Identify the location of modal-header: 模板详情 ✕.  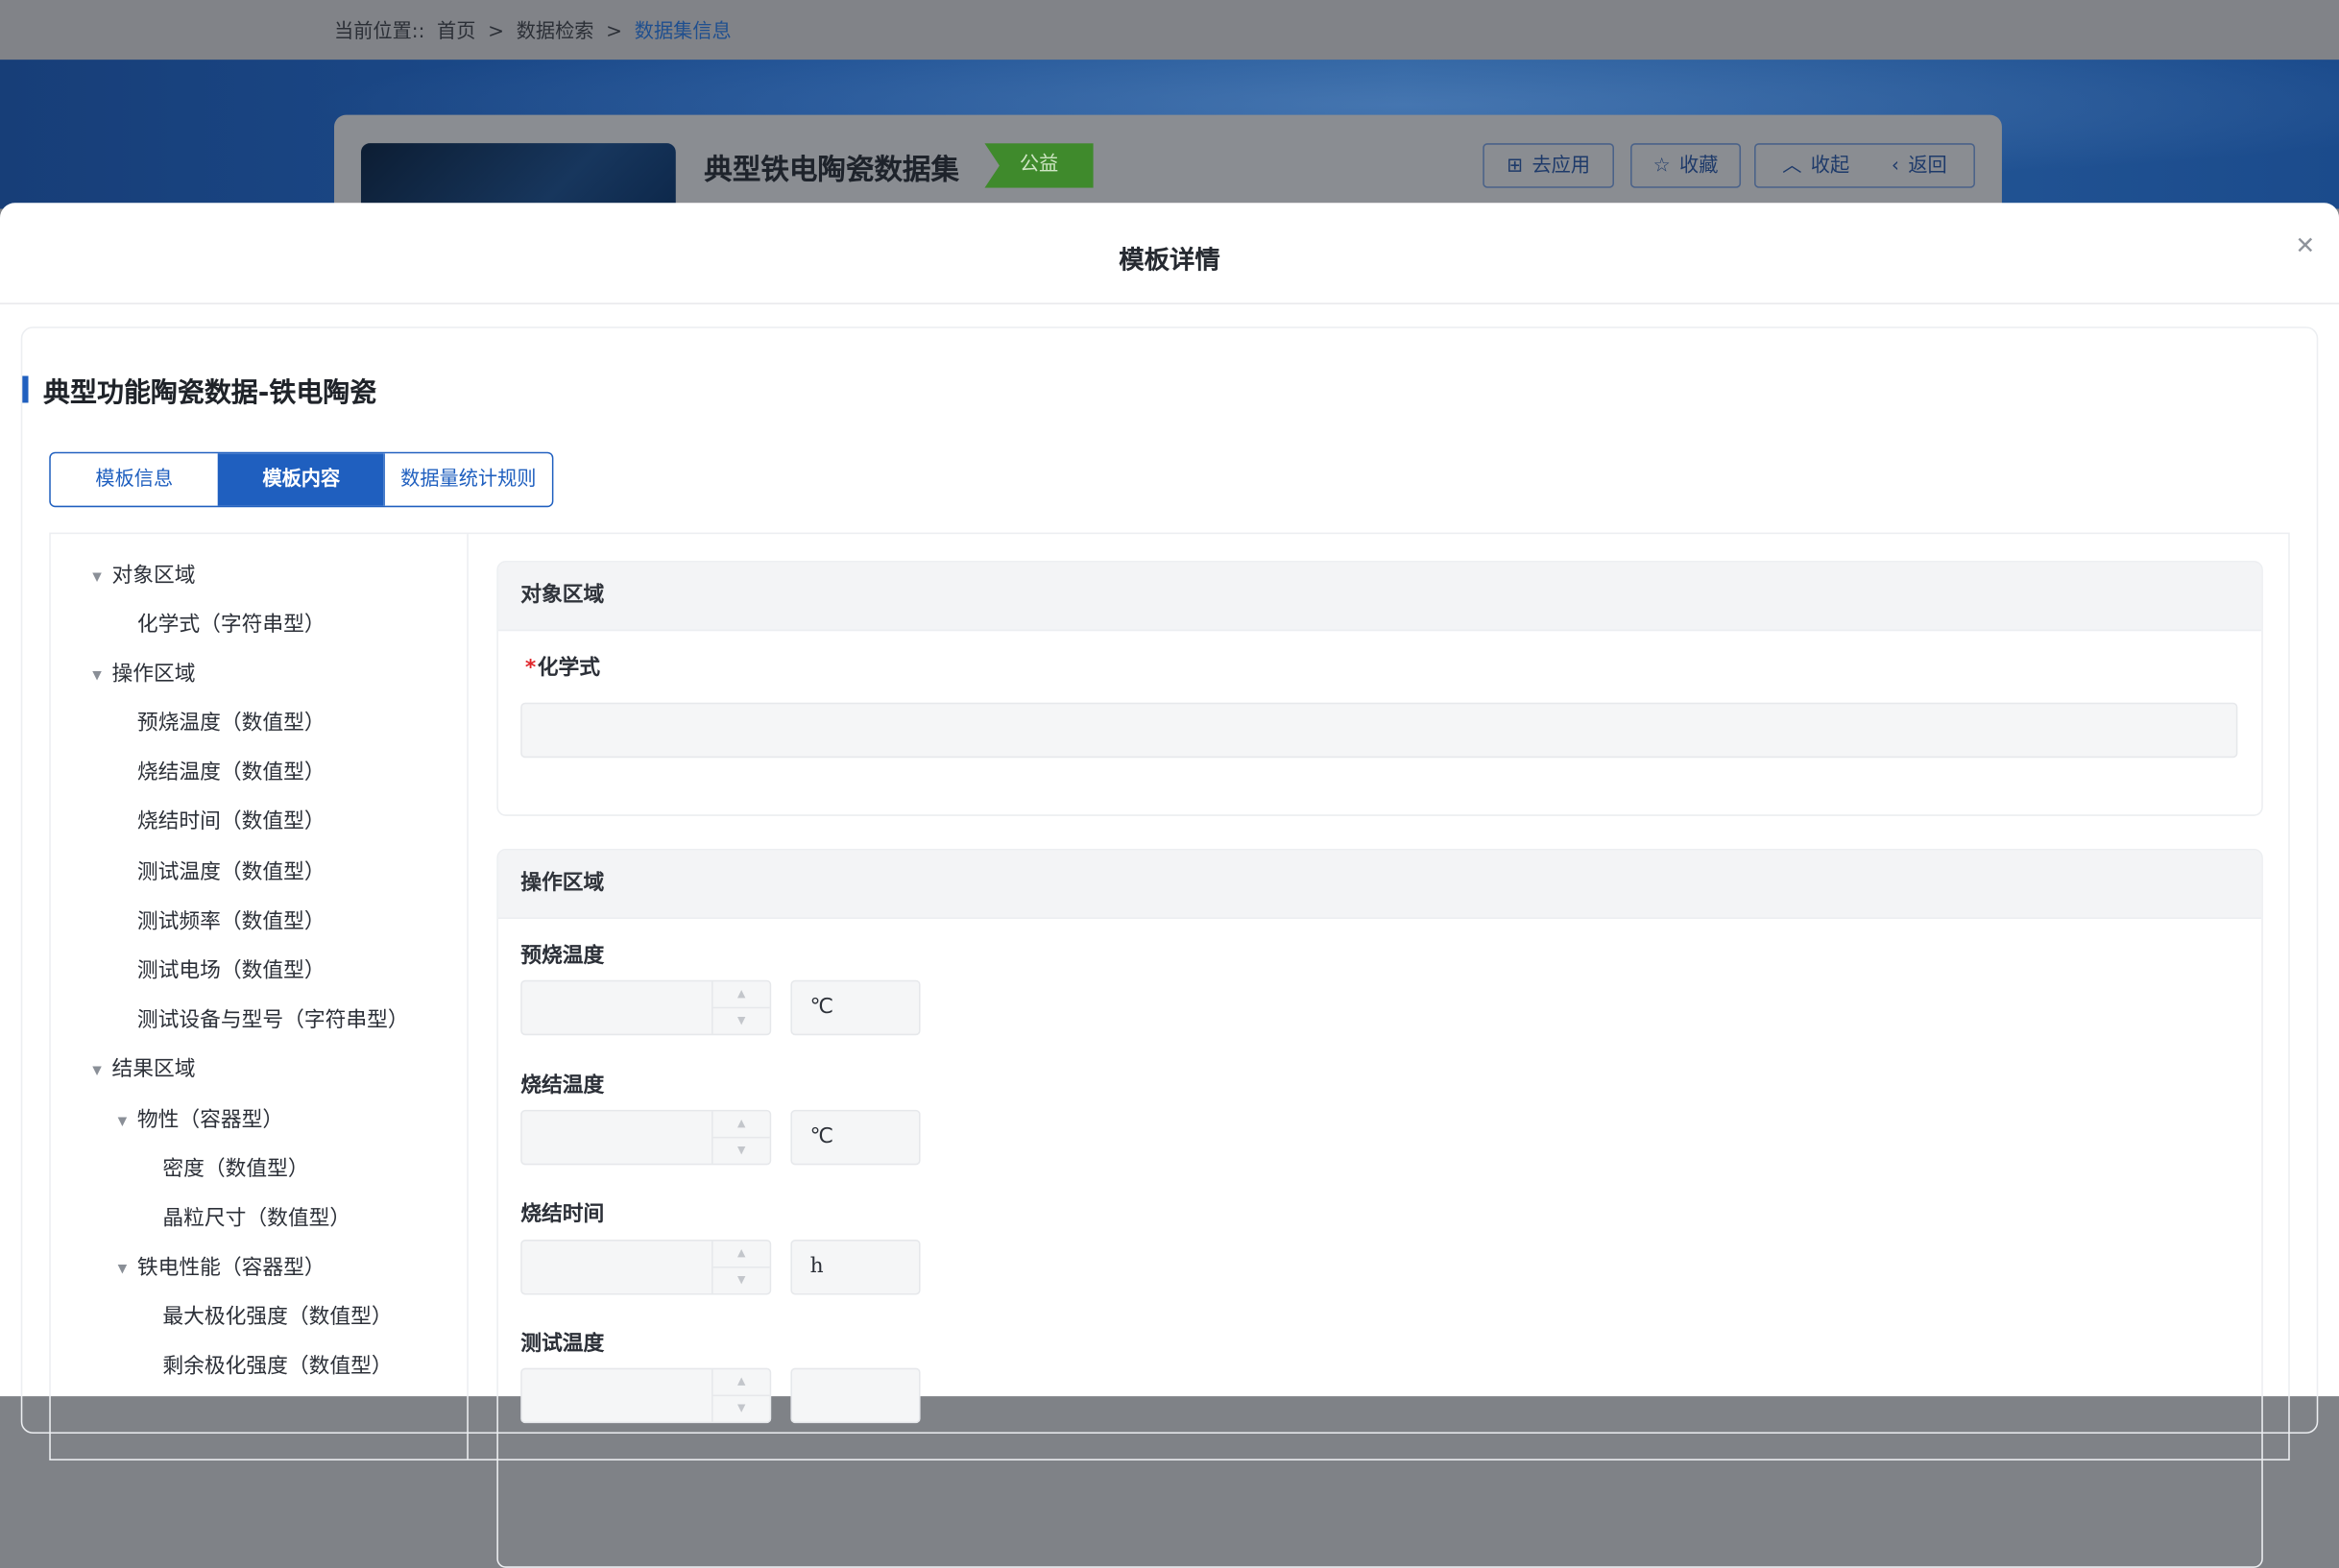
(1169, 253).